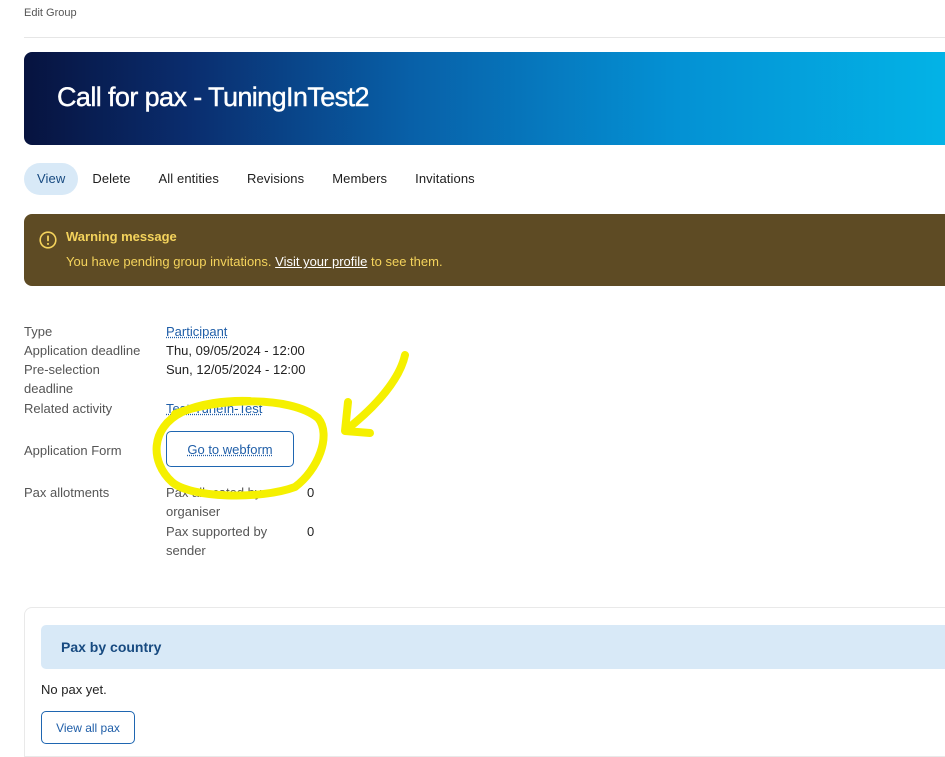  What do you see at coordinates (196, 331) in the screenshot?
I see `type-value-link: Participant` at bounding box center [196, 331].